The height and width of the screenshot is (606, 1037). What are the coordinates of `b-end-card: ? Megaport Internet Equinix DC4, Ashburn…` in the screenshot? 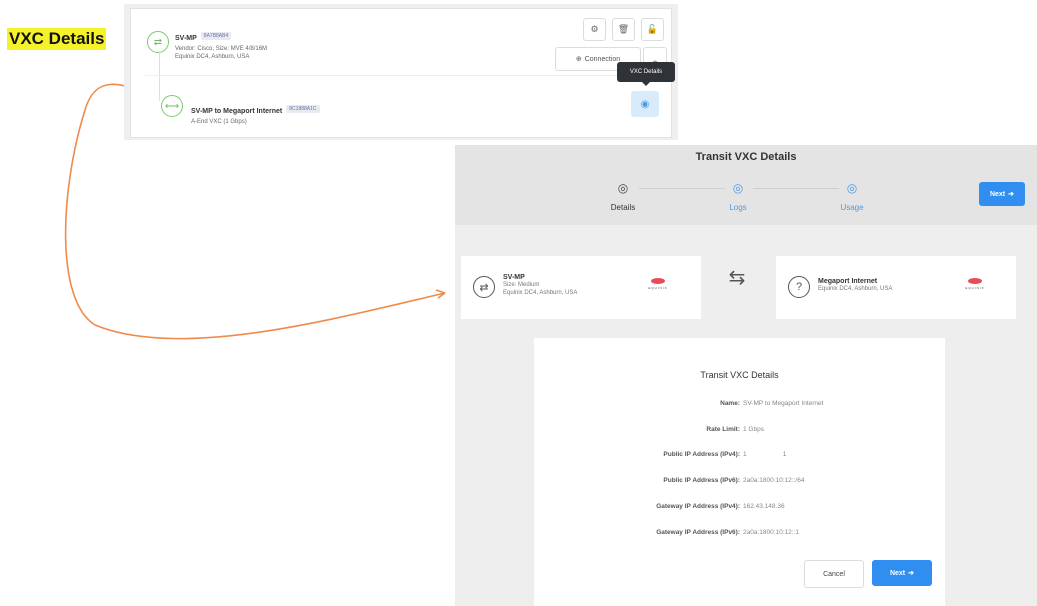 It's located at (896, 287).